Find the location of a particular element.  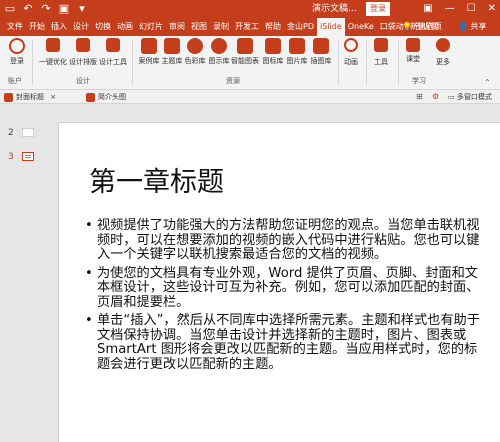

animation-label: 动画 is located at coordinates (351, 62).